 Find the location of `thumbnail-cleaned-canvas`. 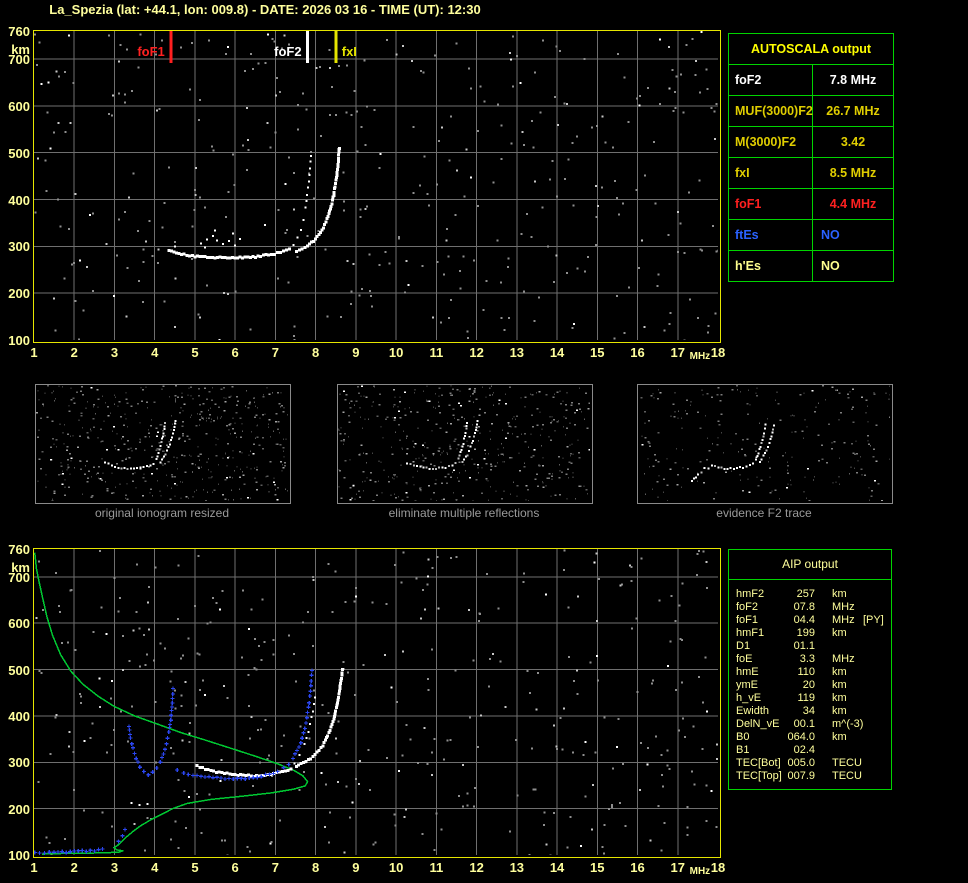

thumbnail-cleaned-canvas is located at coordinates (464, 443).